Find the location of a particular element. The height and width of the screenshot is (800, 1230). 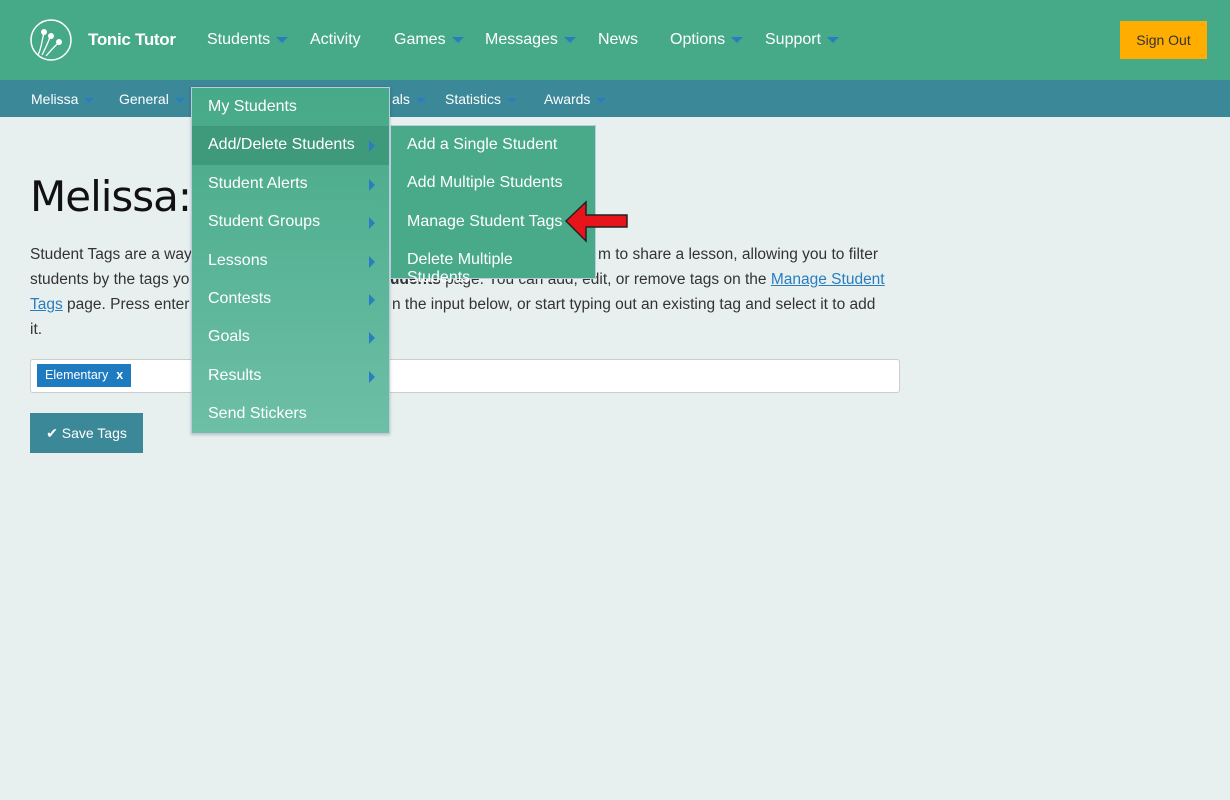

brand-name: Tonic Tutor is located at coordinates (132, 40).